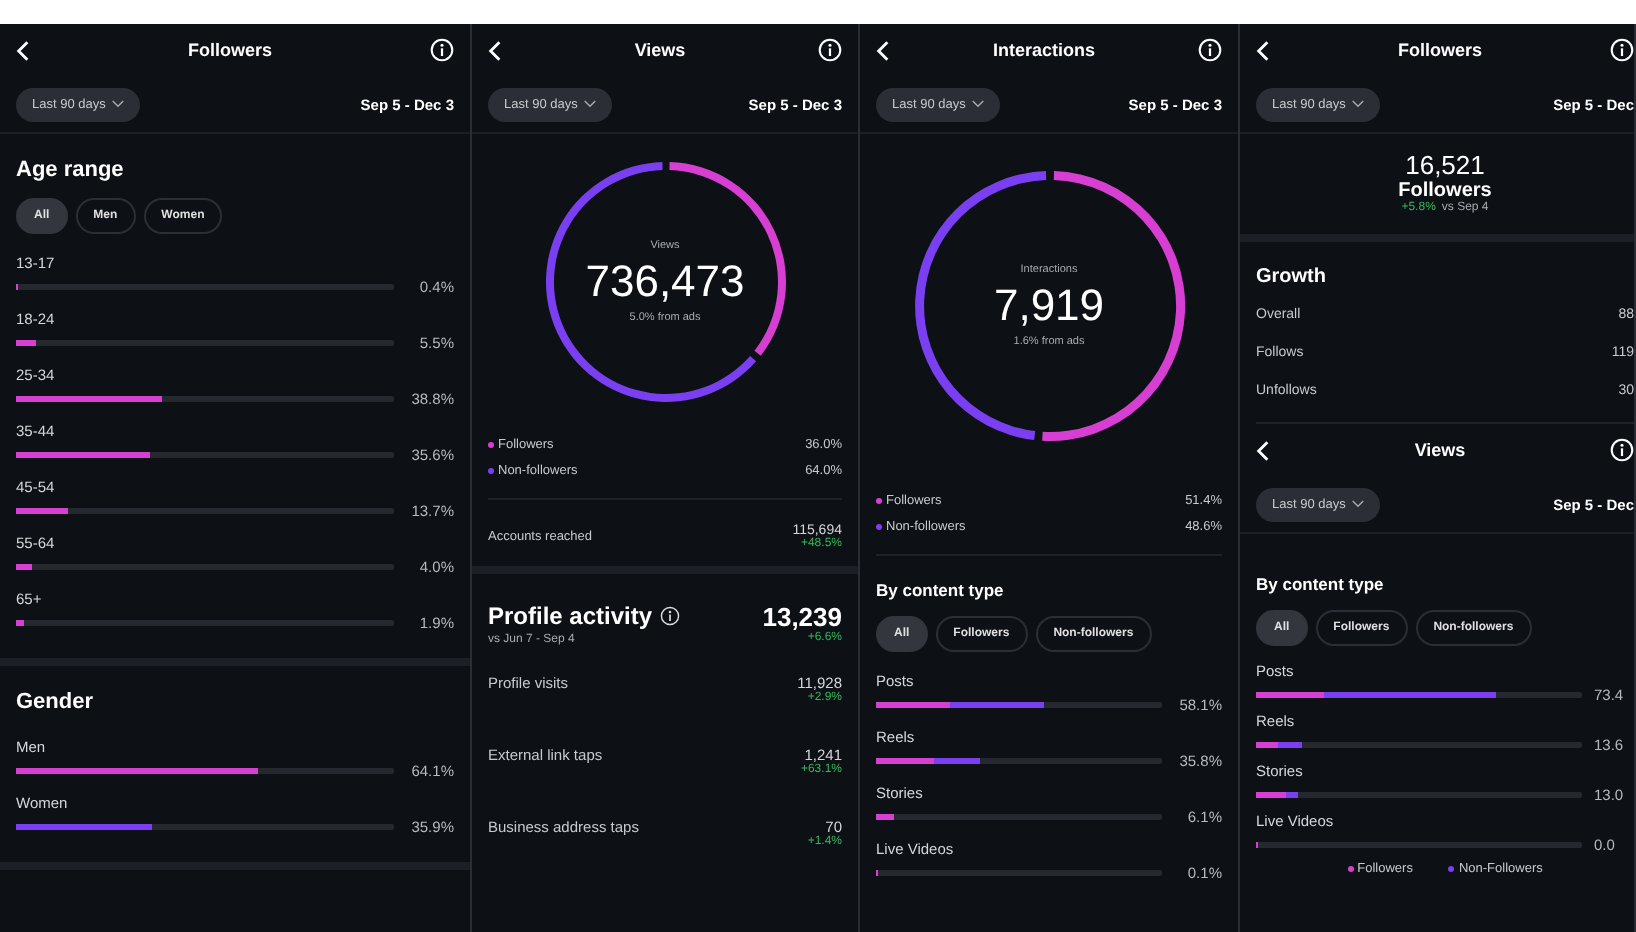  Describe the element at coordinates (1292, 277) in the screenshot. I see `section-heading: Growth` at that location.